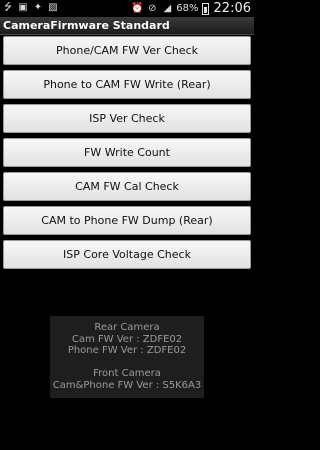  Describe the element at coordinates (127, 84) in the screenshot. I see `phone-to-cam-fw-write-rear-button: Phone to CAM FW Write (Rear)` at that location.